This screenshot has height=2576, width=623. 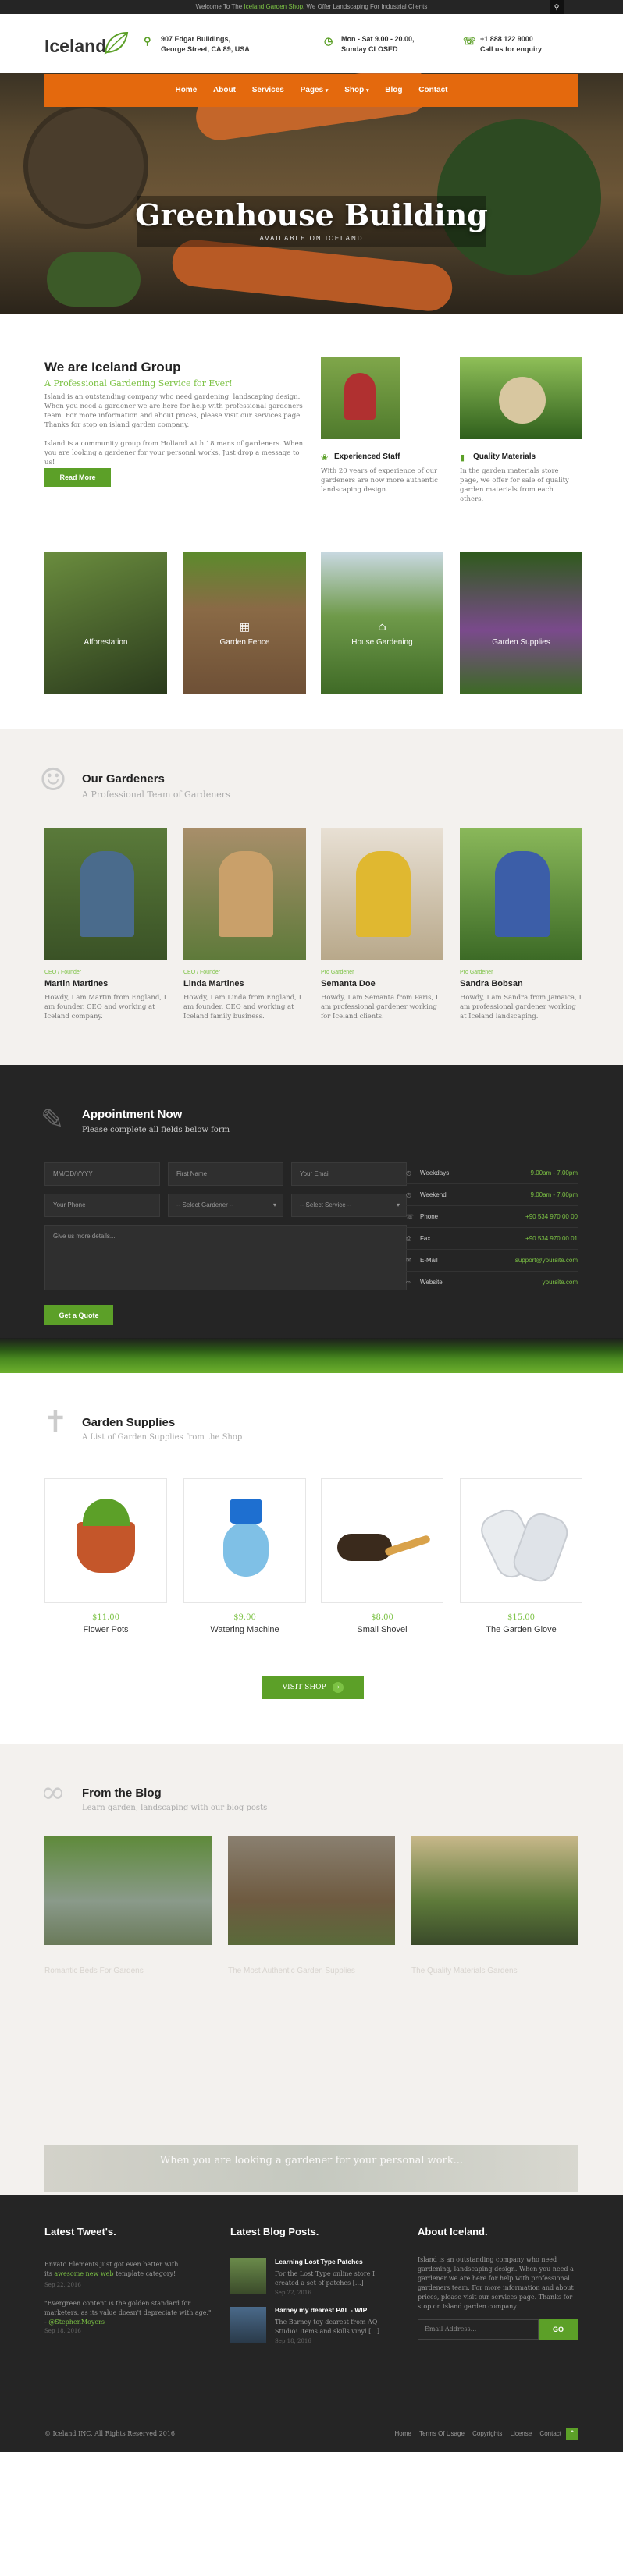 What do you see at coordinates (521, 2433) in the screenshot?
I see `footer-link-license: License` at bounding box center [521, 2433].